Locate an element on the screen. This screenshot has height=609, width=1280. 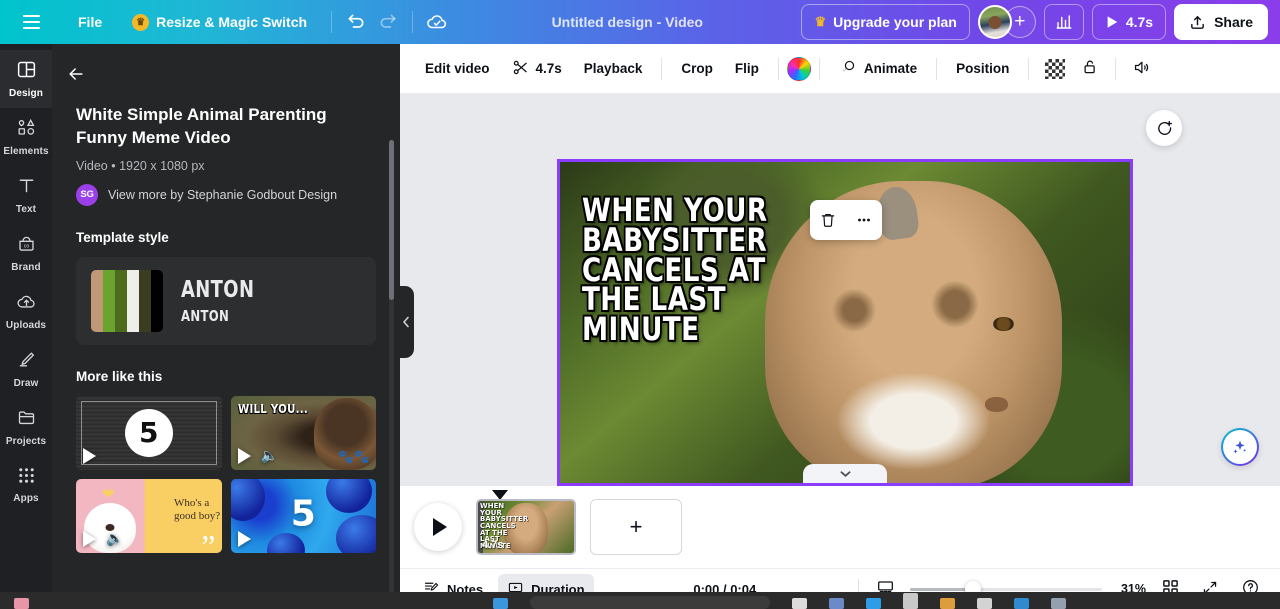
lock-button is located at coordinates (1090, 69).